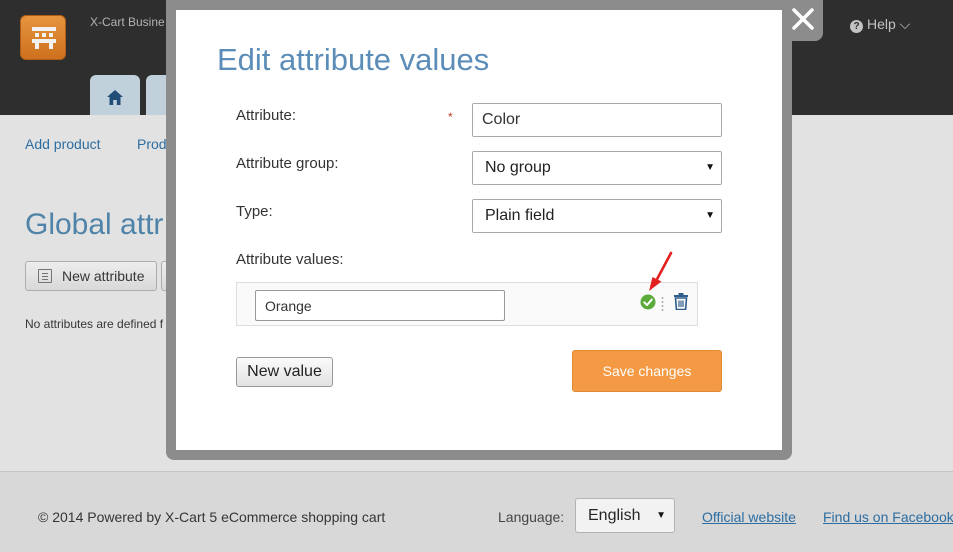 The image size is (953, 552). I want to click on drag-handle-icon, so click(662, 304).